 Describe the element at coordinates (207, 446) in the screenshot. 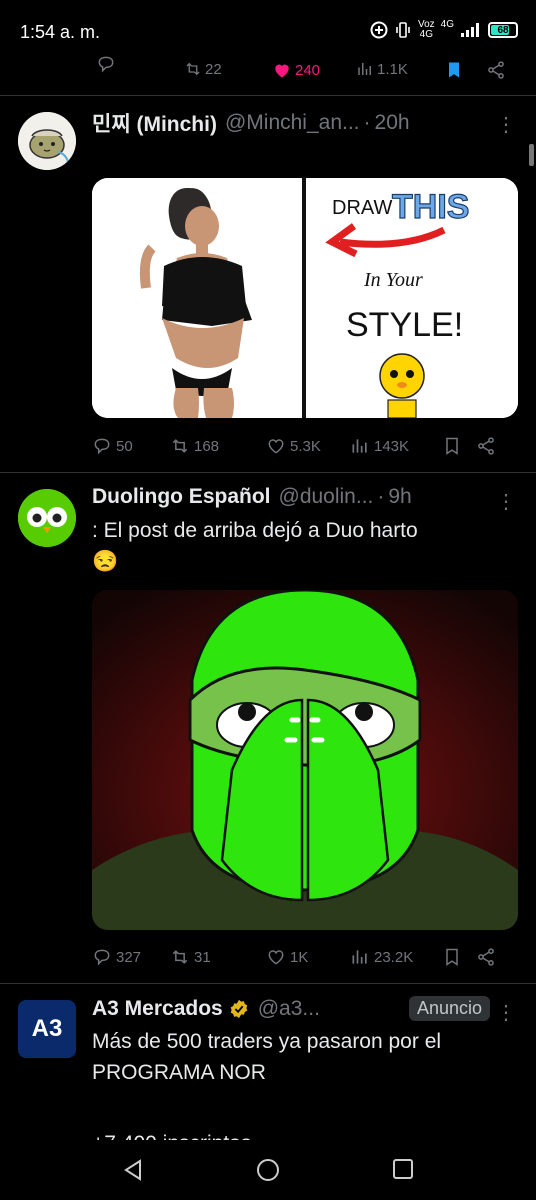

I see `retweet-count: 168` at that location.